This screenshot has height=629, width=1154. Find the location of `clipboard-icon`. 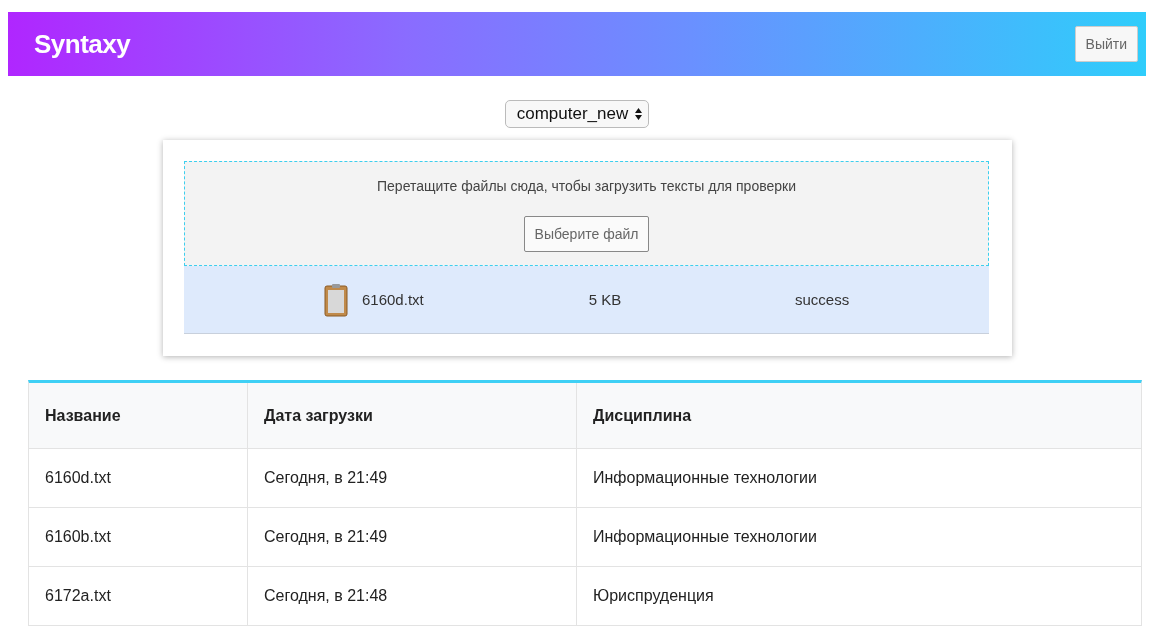

clipboard-icon is located at coordinates (336, 299).